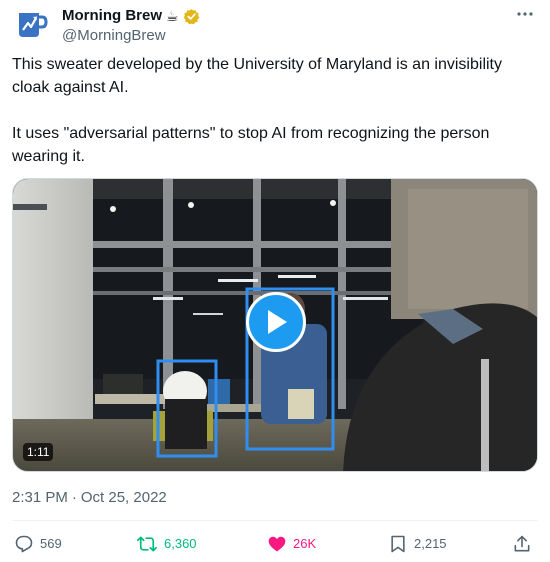 The image size is (550, 562). I want to click on reply-icon, so click(24, 544).